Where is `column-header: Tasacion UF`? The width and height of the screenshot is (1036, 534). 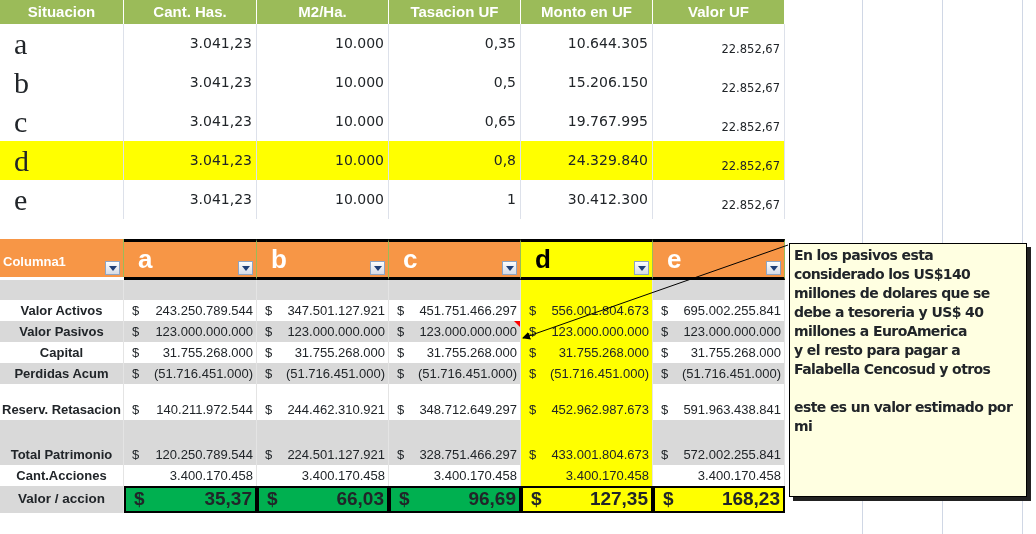 column-header: Tasacion UF is located at coordinates (455, 12).